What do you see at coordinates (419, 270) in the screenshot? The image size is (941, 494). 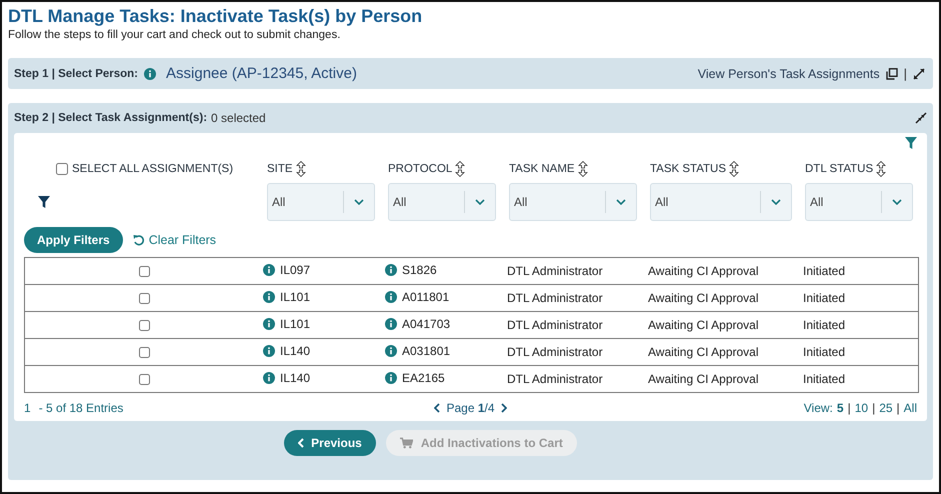 I see `table-cell: S1826` at bounding box center [419, 270].